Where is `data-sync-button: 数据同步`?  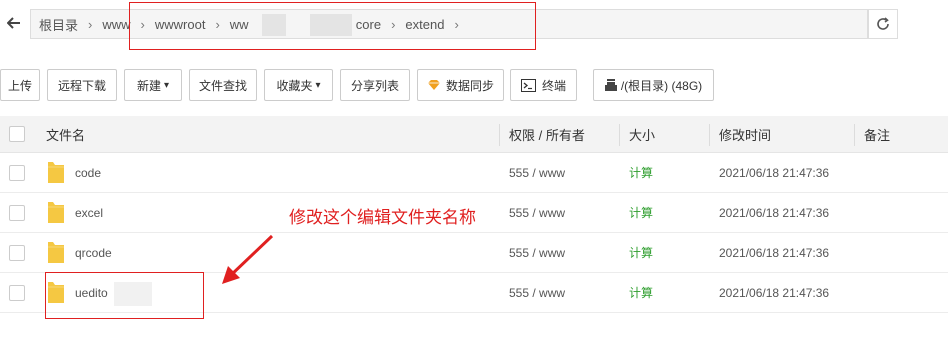
data-sync-button: 数据同步 is located at coordinates (460, 85).